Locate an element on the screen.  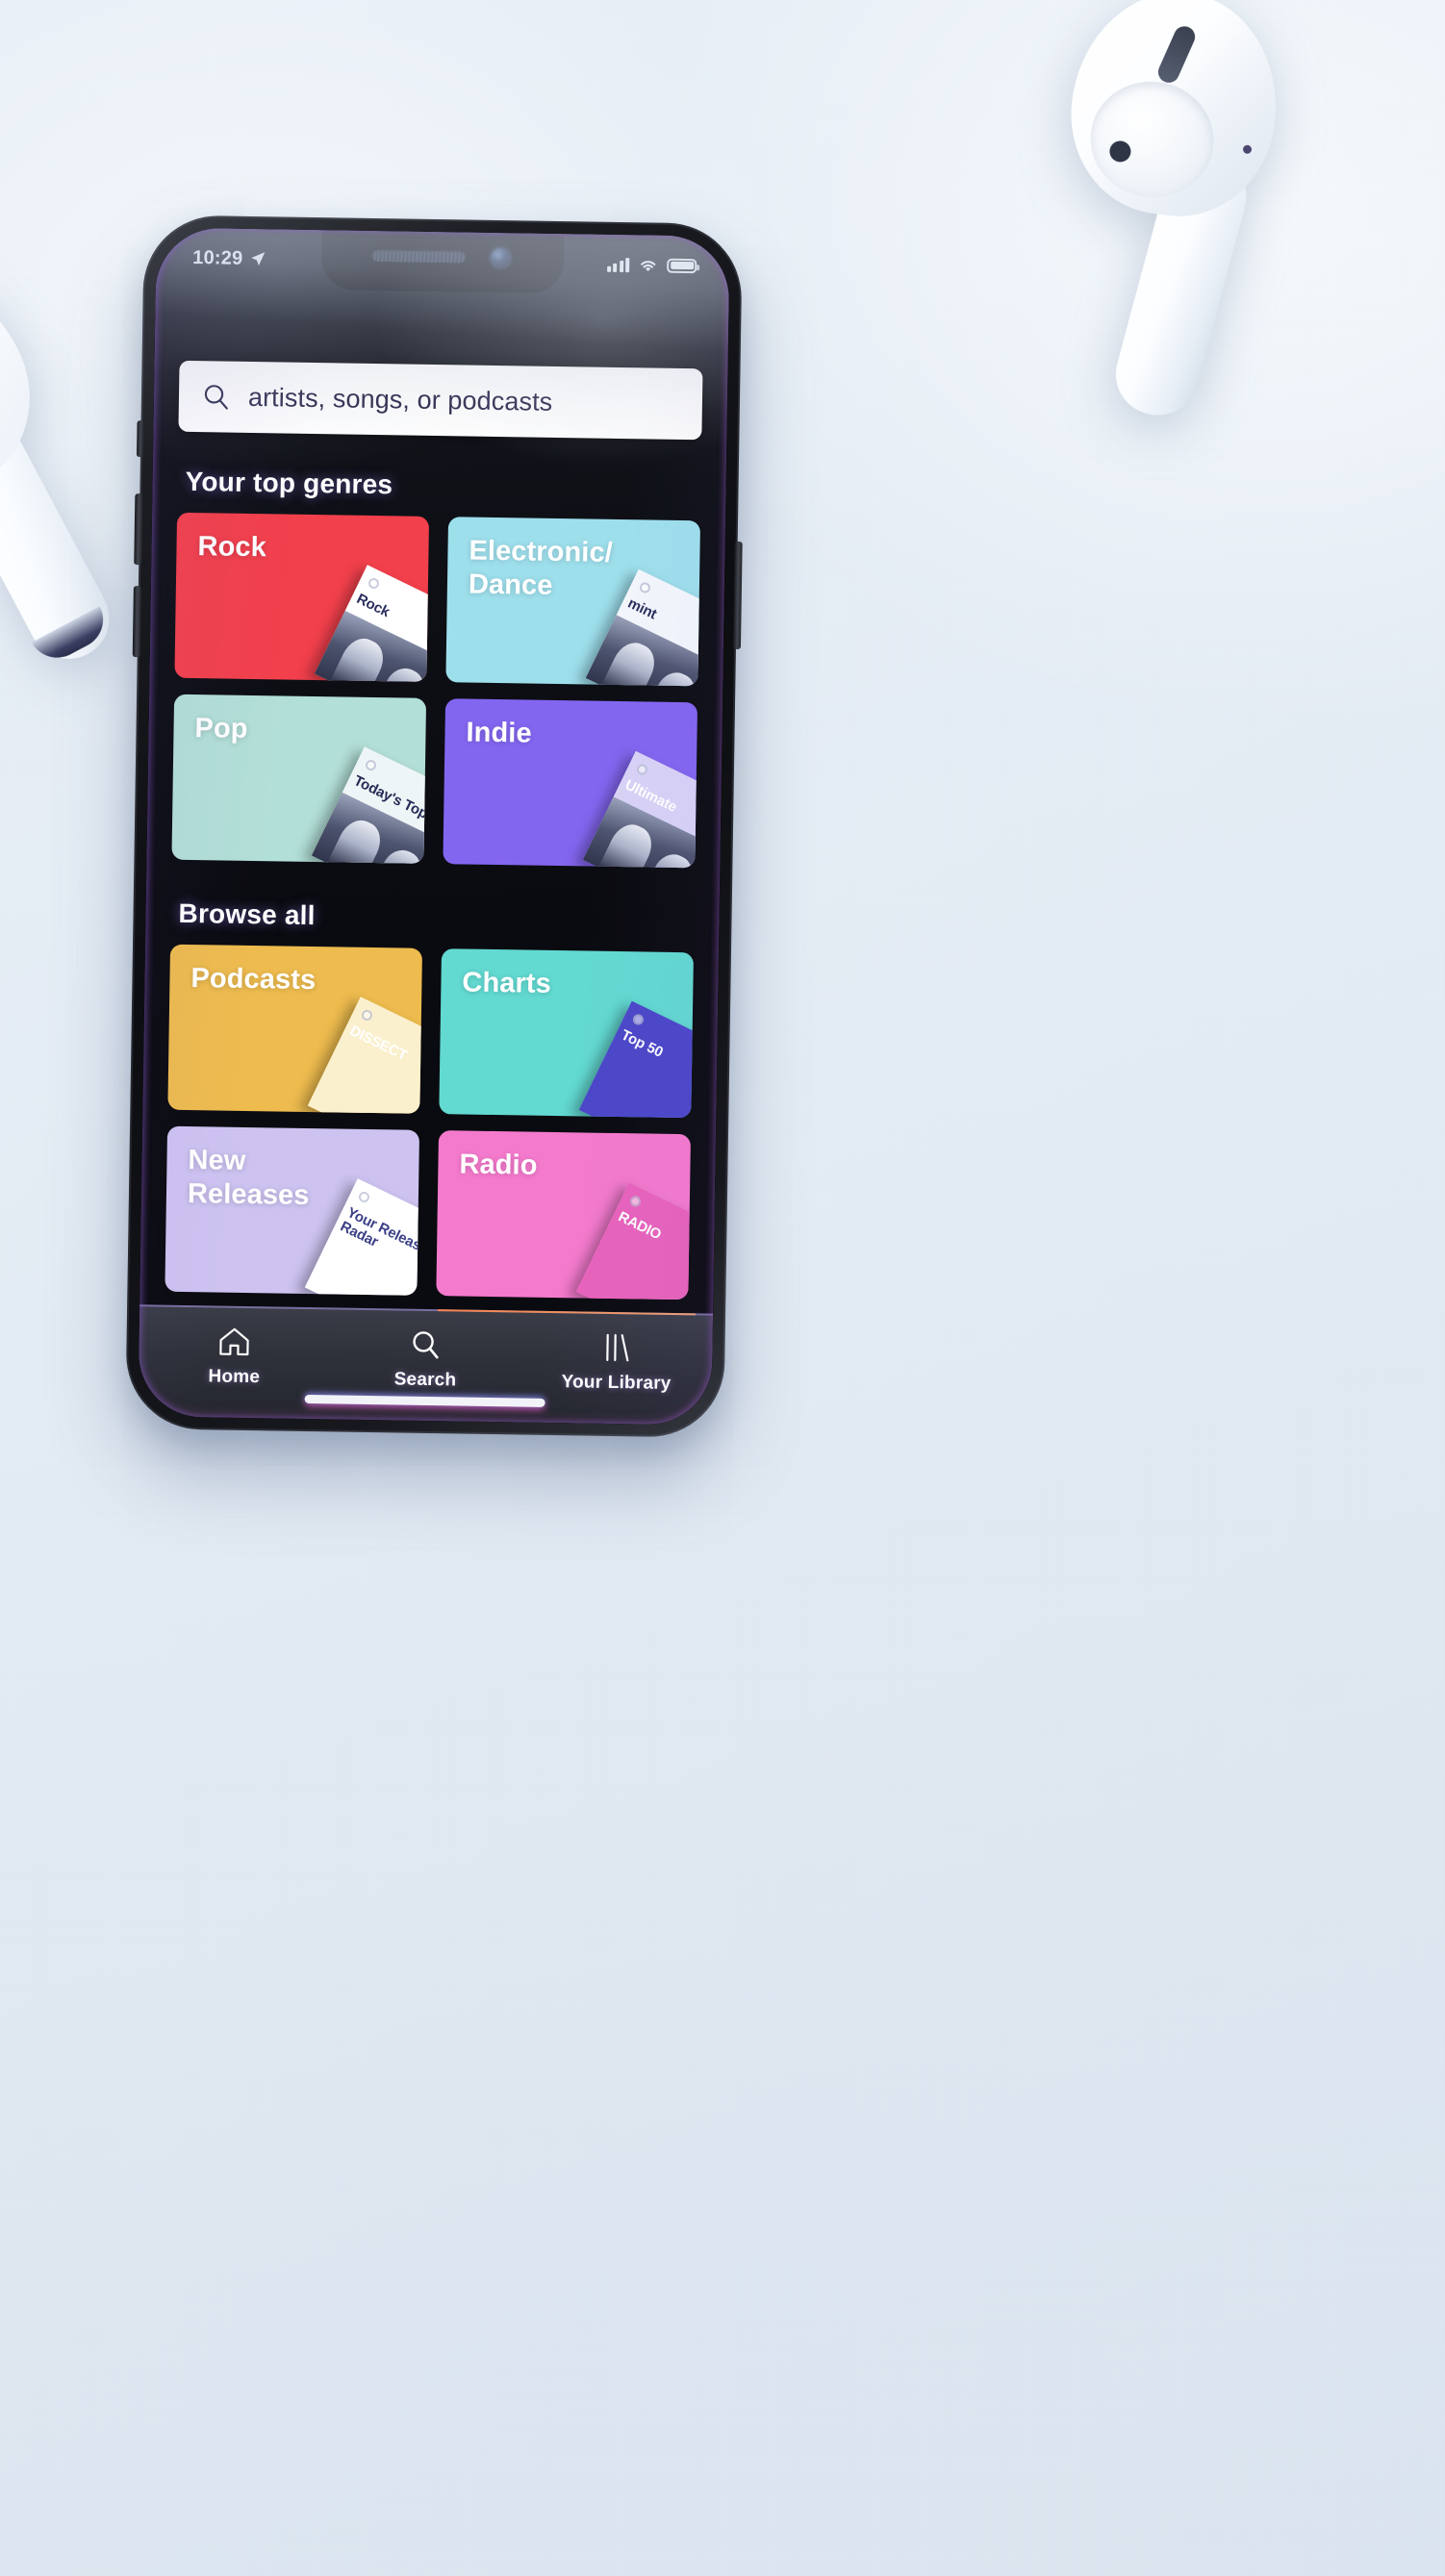
volume-down-button is located at coordinates (136, 622).